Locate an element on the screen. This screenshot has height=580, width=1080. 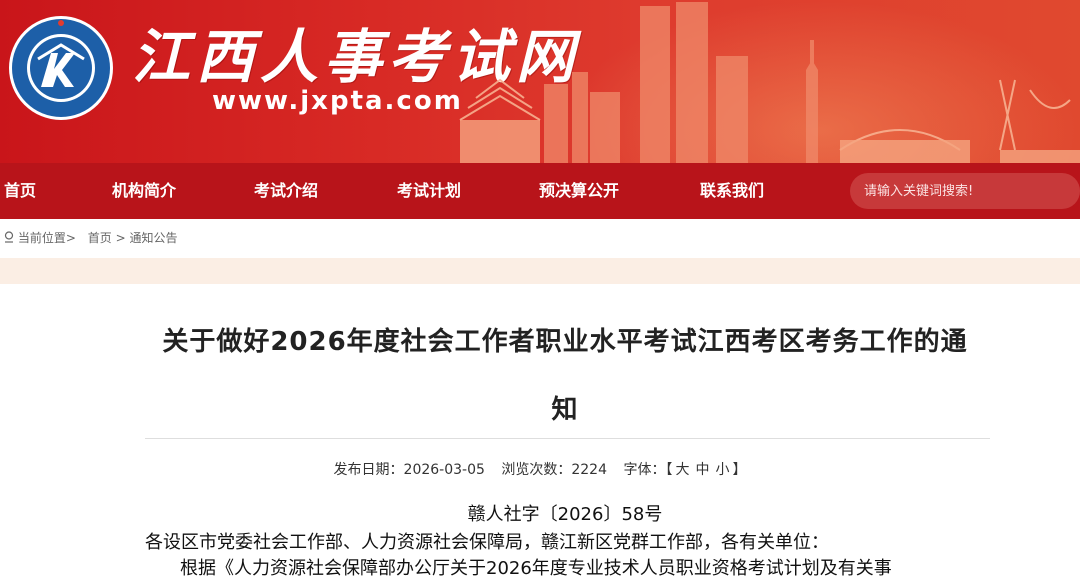
nav-item-exam-plan: 考试计划 is located at coordinates (429, 191).